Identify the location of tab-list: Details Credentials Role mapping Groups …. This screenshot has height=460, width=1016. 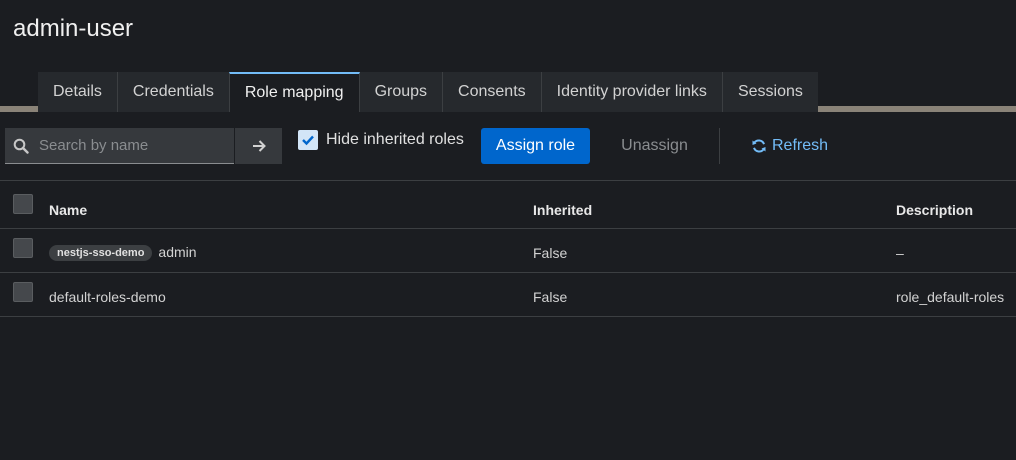
(428, 92).